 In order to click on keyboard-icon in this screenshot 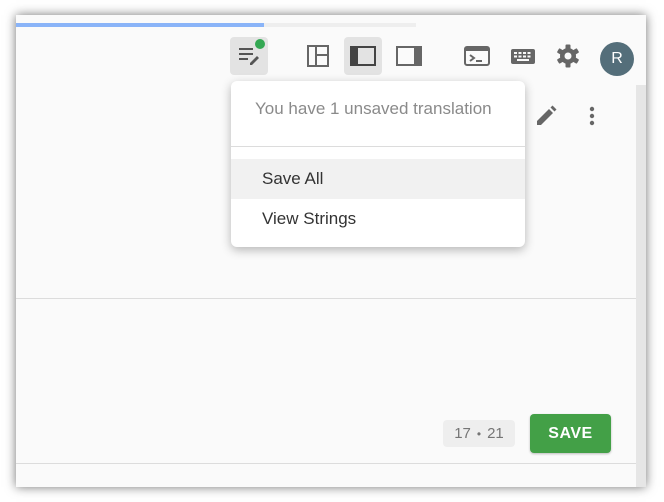, I will do `click(523, 56)`.